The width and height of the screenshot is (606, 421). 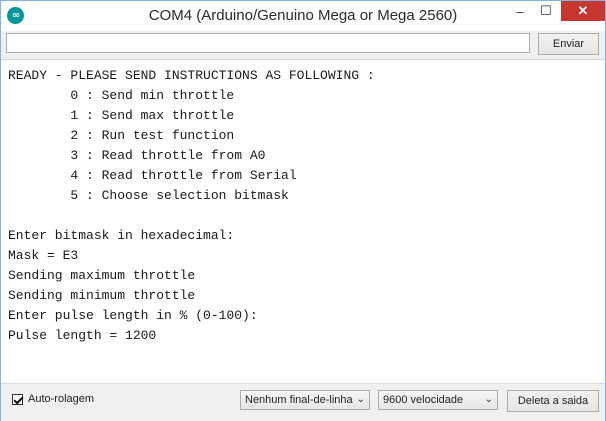 What do you see at coordinates (546, 11) in the screenshot?
I see `maximize-button: ☐` at bounding box center [546, 11].